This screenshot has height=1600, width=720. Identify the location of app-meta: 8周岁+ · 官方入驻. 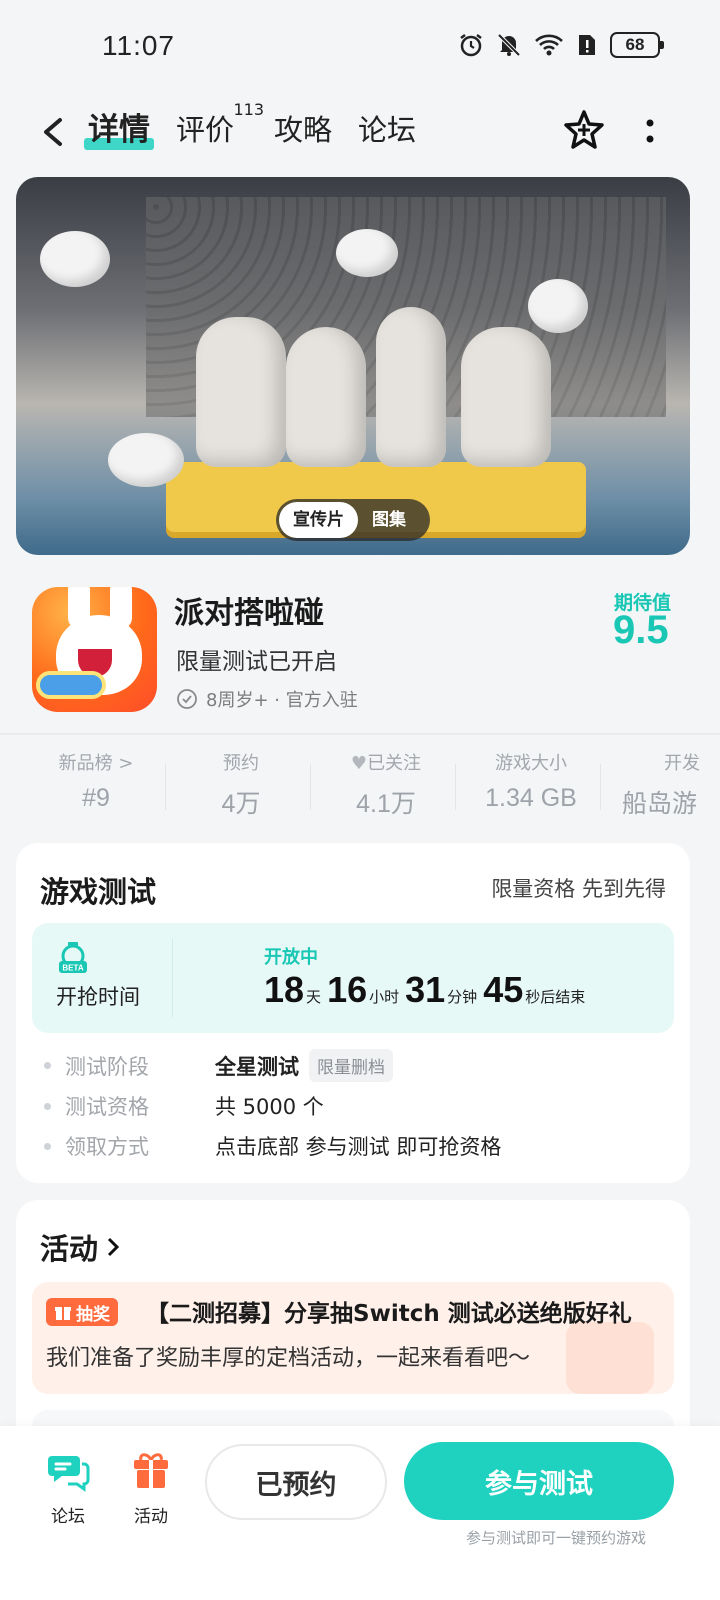
(267, 699).